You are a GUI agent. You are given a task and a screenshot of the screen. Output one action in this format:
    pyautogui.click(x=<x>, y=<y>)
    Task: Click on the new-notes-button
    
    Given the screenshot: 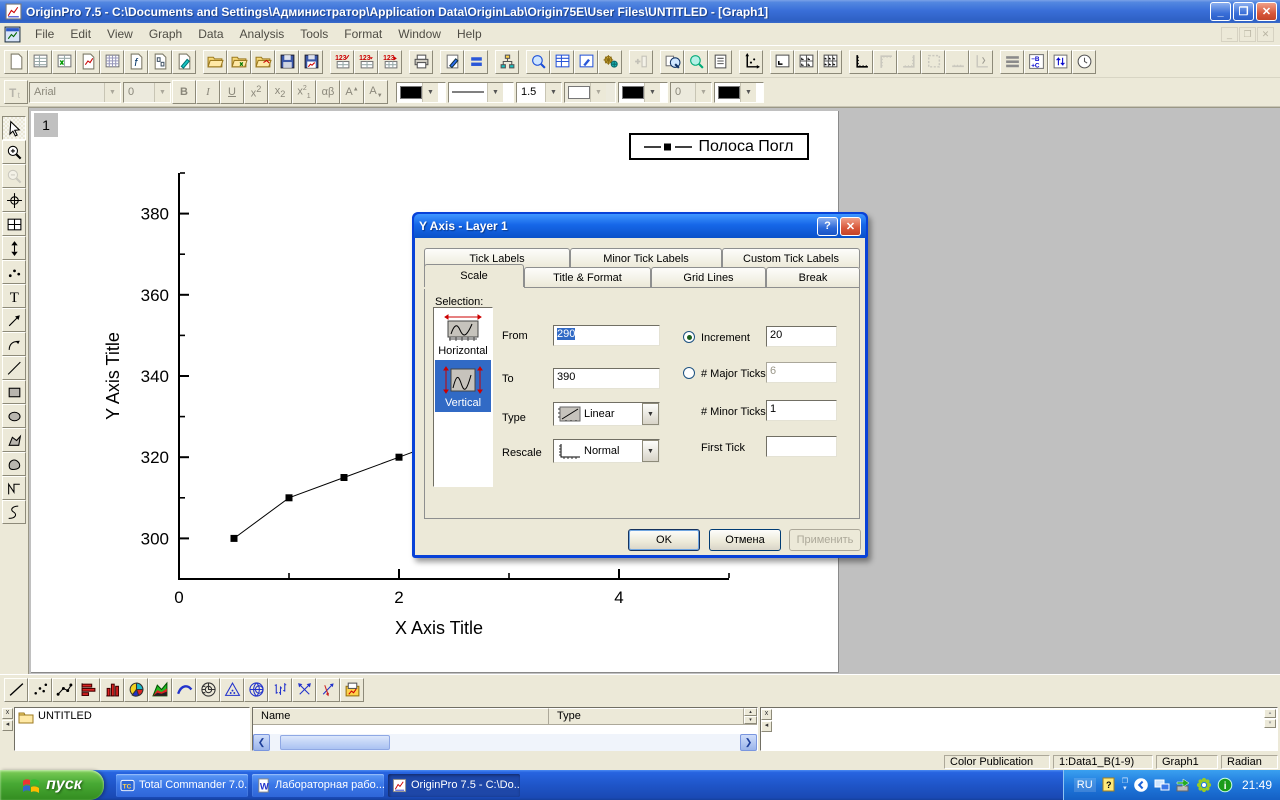 What is the action you would take?
    pyautogui.click(x=184, y=61)
    